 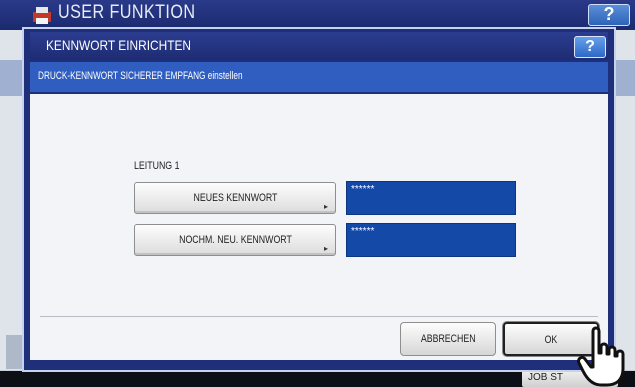 What do you see at coordinates (609, 15) in the screenshot?
I see `background-help-button: ?` at bounding box center [609, 15].